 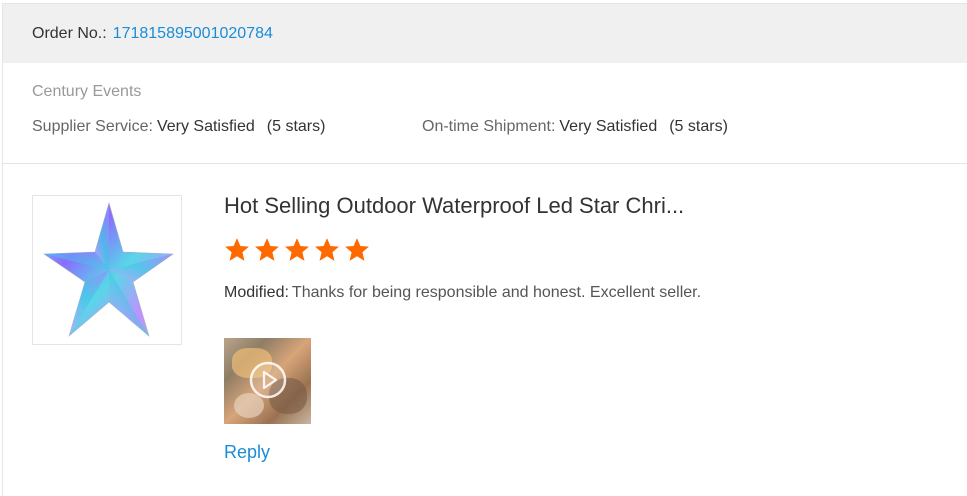 I want to click on supplier-service-rating: Supplier Service: Very Satisfied (5 stars), so click(x=178, y=127).